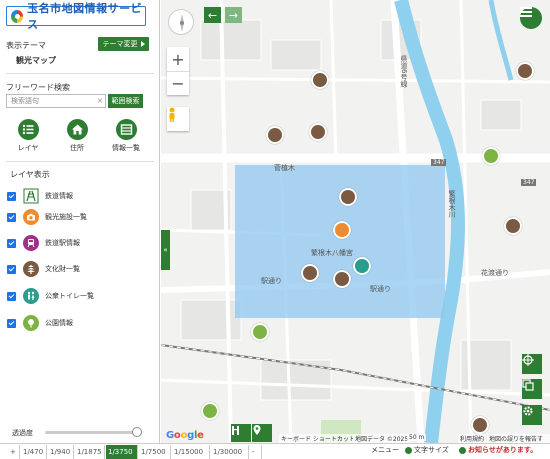 This screenshot has width=550, height=459. What do you see at coordinates (408, 450) in the screenshot?
I see `plus-icon` at bounding box center [408, 450].